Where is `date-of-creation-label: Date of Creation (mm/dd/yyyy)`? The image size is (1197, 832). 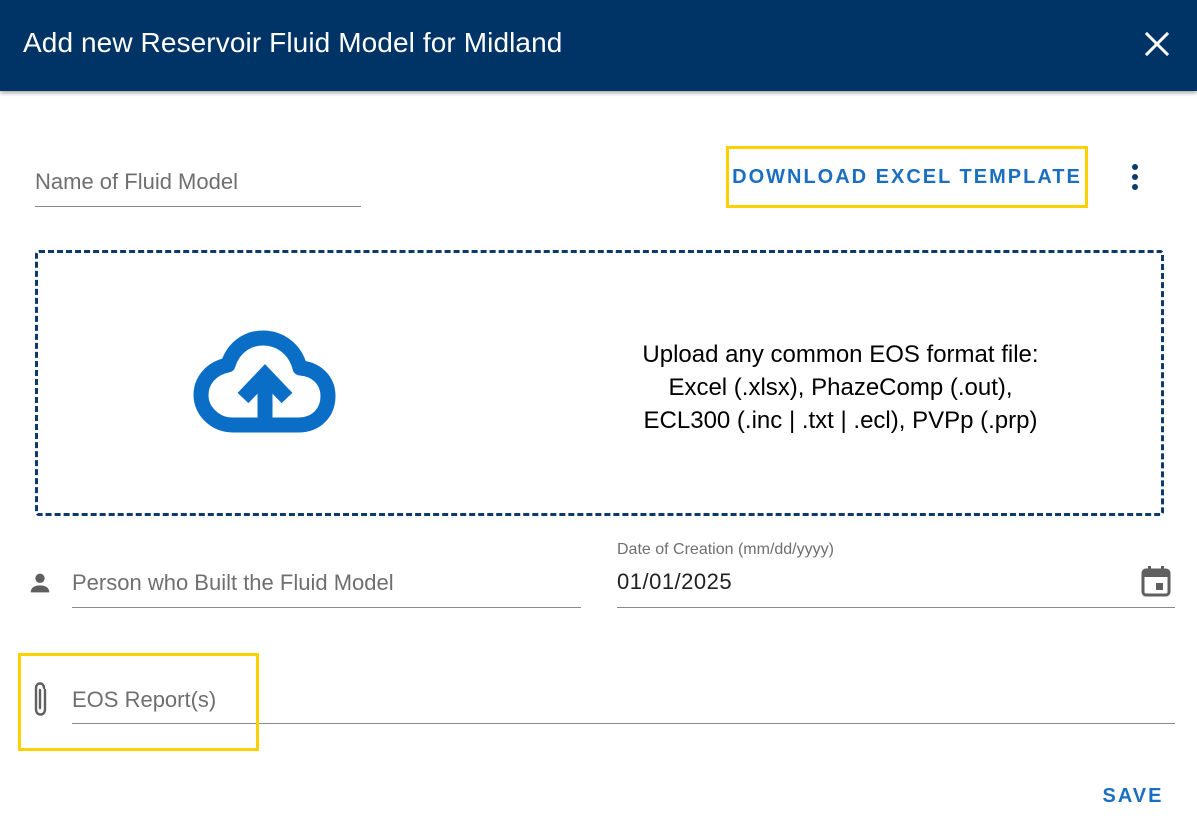 date-of-creation-label: Date of Creation (mm/dd/yyyy) is located at coordinates (725, 549).